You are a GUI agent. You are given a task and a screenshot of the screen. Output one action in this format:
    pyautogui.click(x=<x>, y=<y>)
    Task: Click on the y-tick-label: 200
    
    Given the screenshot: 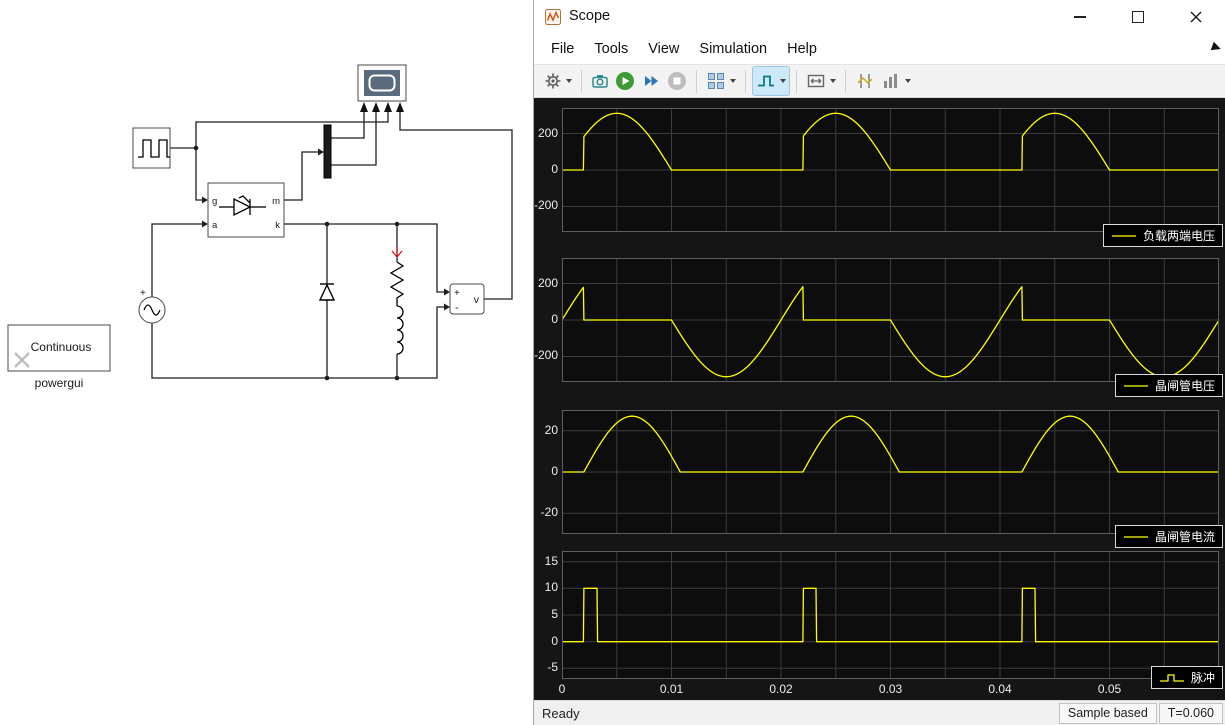 What is the action you would take?
    pyautogui.click(x=547, y=282)
    